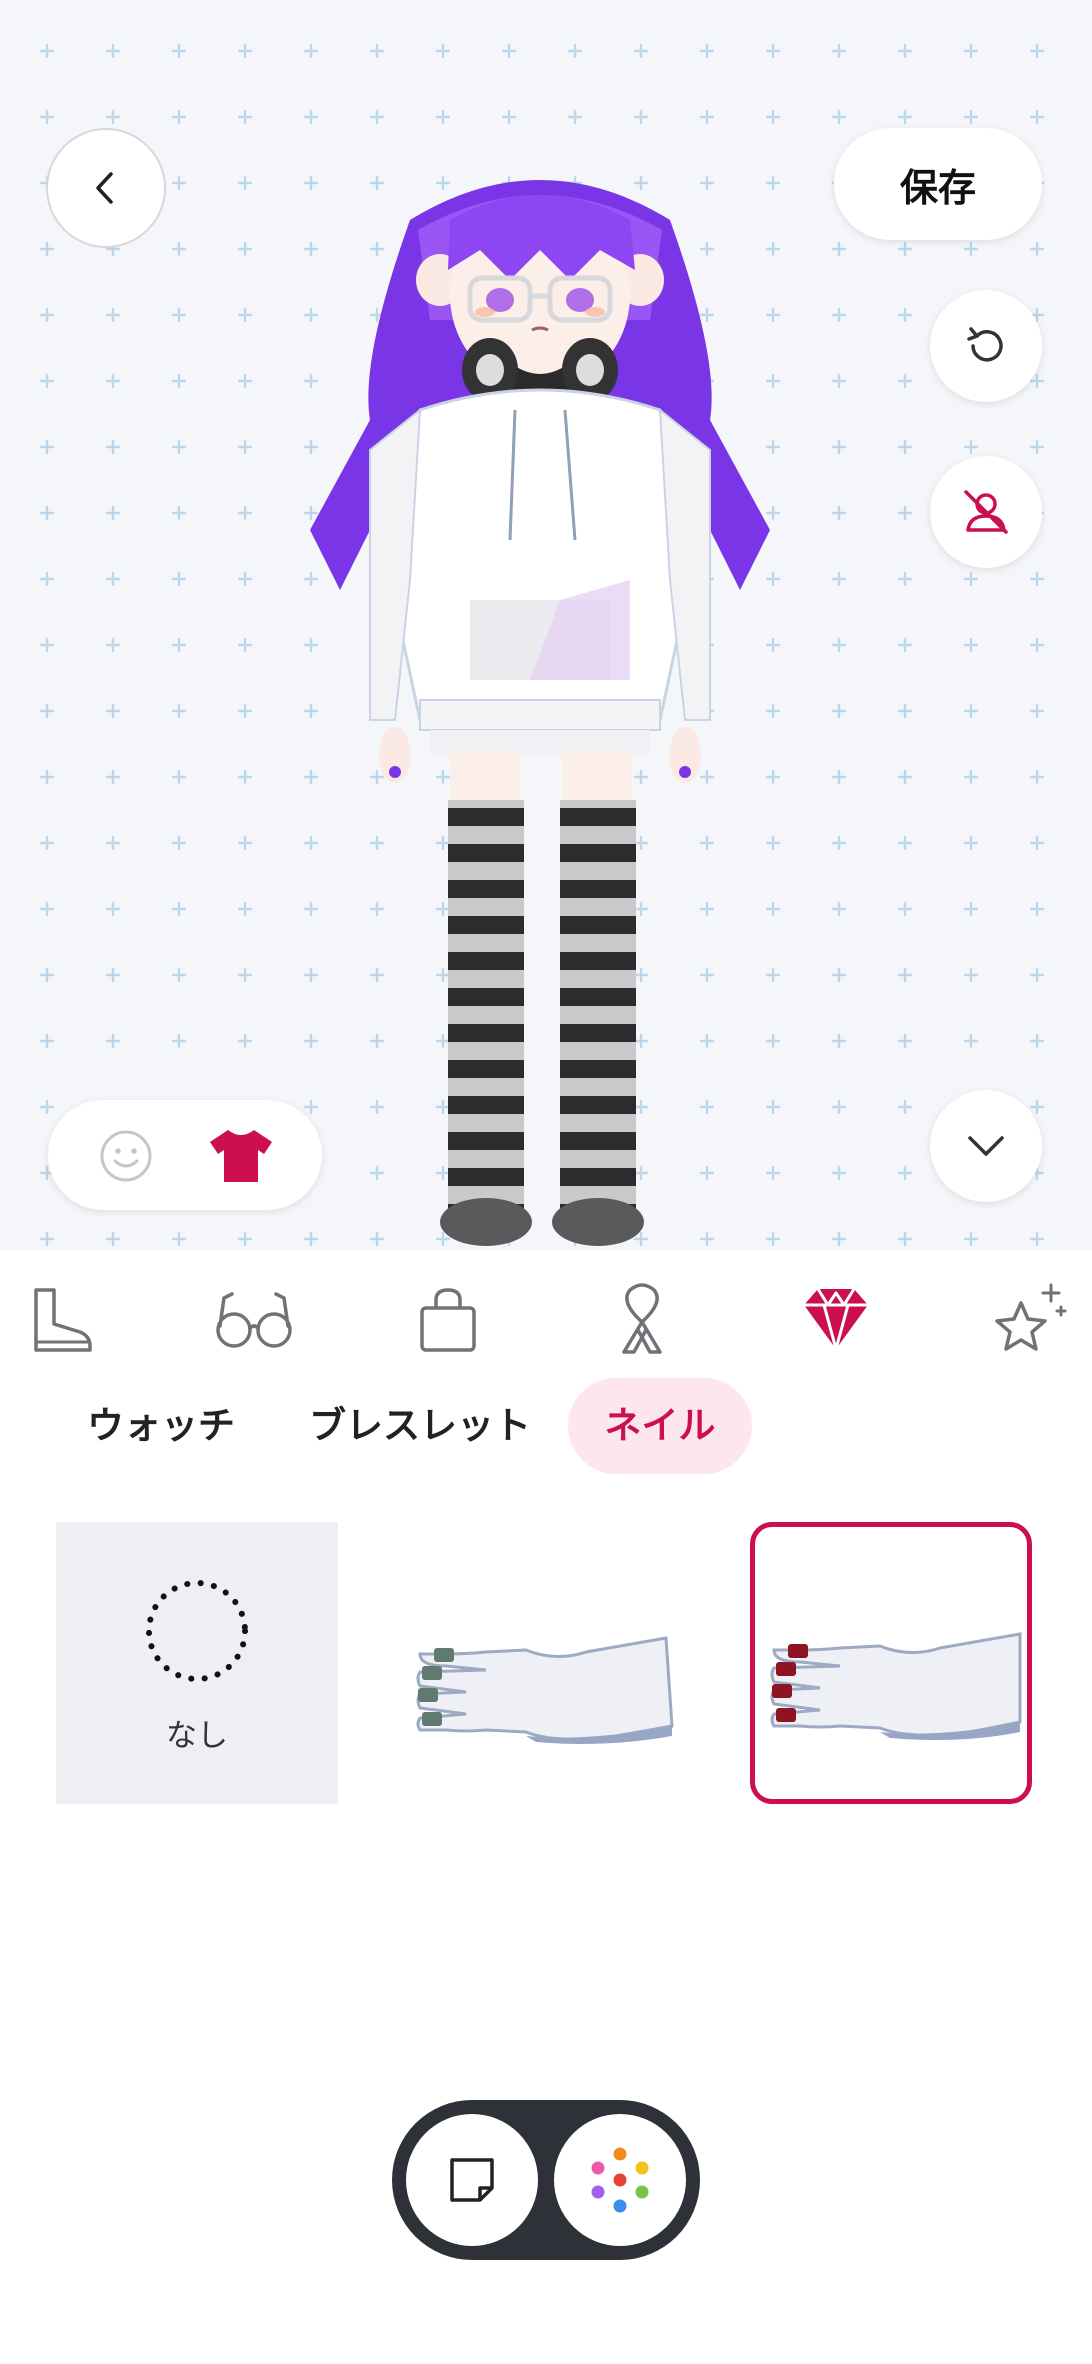 The width and height of the screenshot is (1092, 2364). I want to click on collapse-panel-button, so click(986, 1146).